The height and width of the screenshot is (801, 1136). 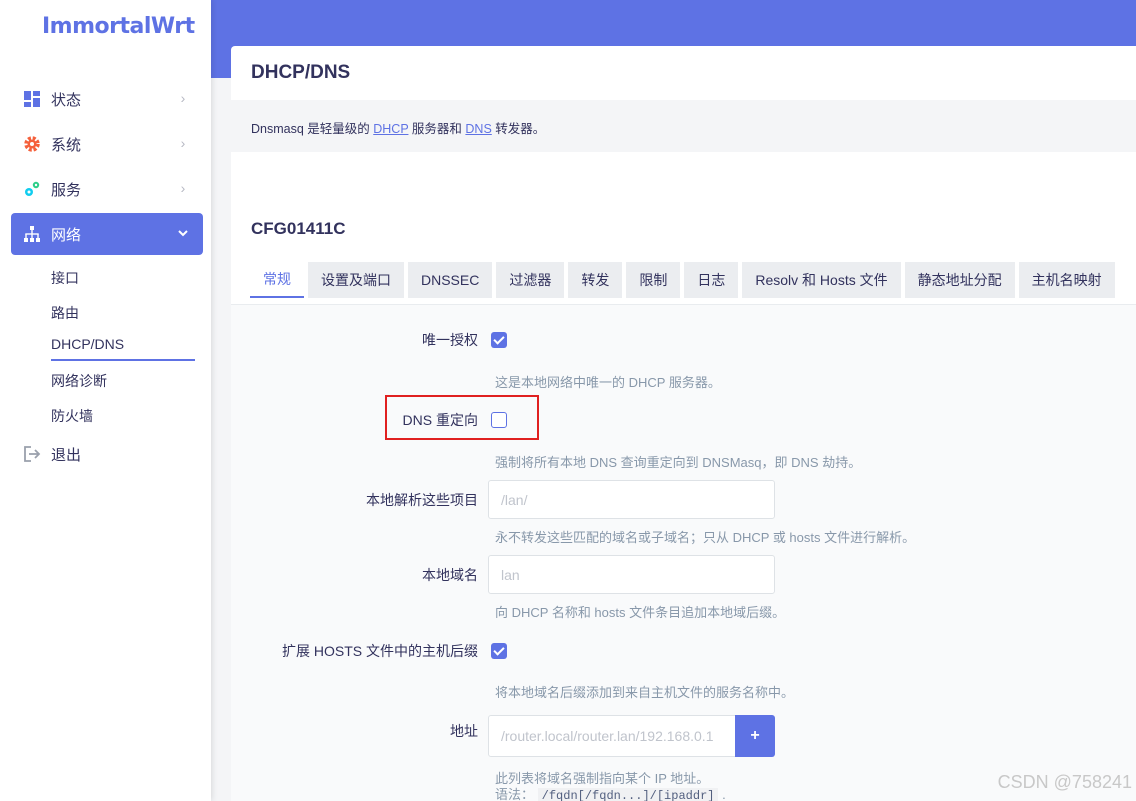 I want to click on gear-icon, so click(x=32, y=144).